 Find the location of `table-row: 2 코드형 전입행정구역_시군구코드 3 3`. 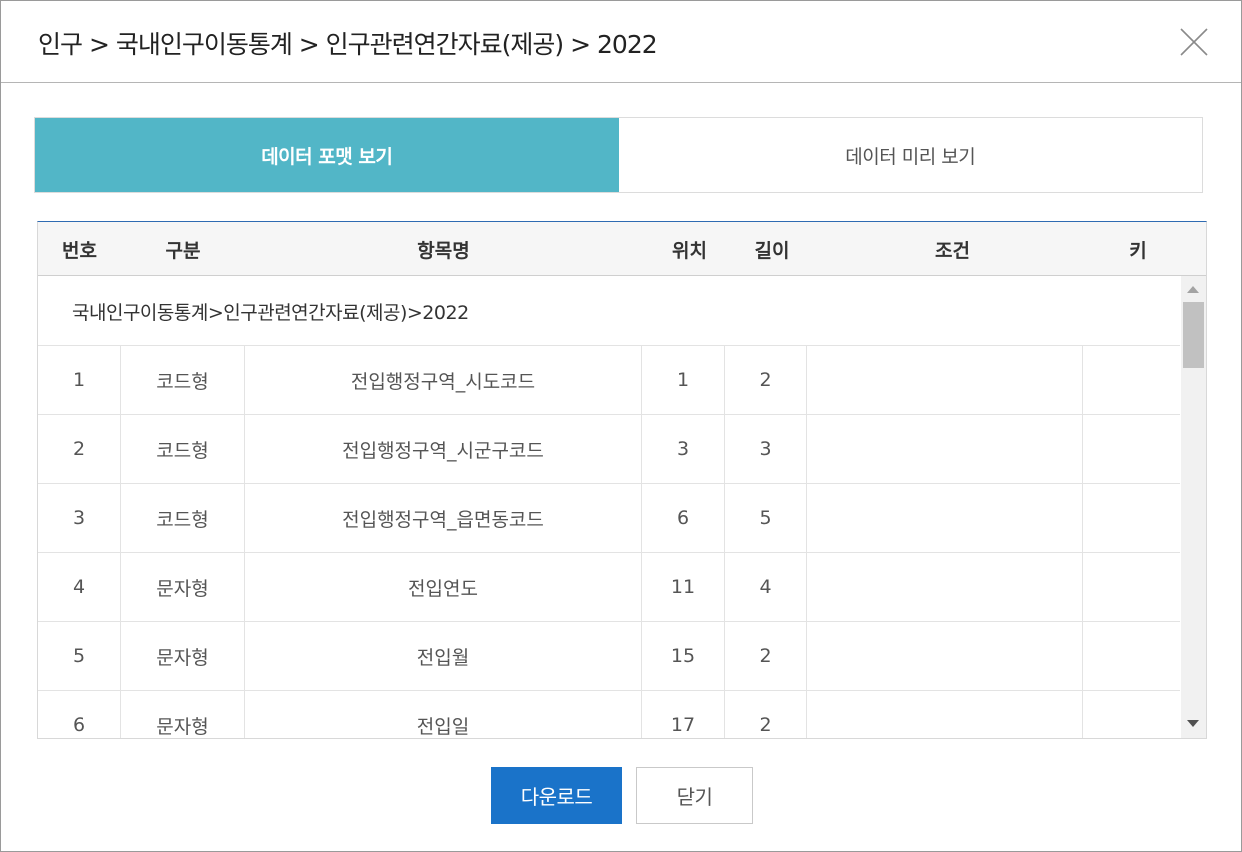

table-row: 2 코드형 전입행정구역_시군구코드 3 3 is located at coordinates (609, 449).